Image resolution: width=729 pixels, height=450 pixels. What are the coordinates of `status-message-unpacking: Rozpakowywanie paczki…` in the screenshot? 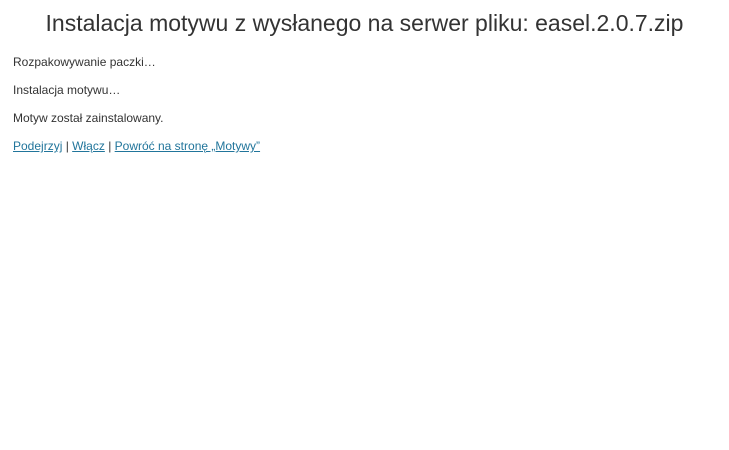 It's located at (84, 62).